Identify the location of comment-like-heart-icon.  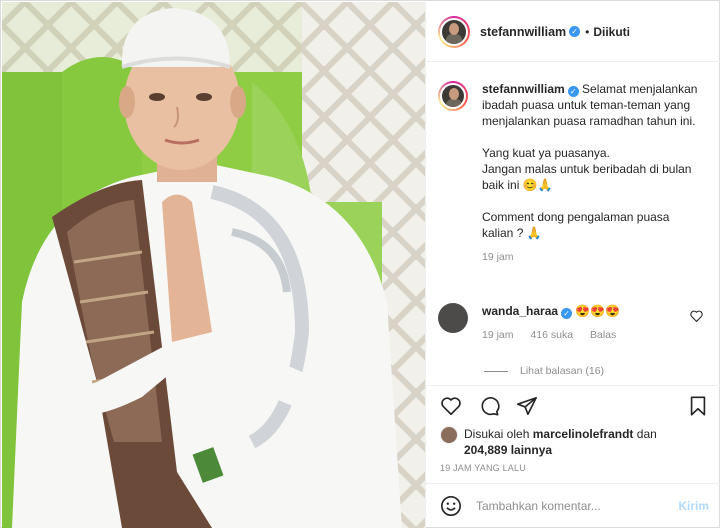
(696, 316).